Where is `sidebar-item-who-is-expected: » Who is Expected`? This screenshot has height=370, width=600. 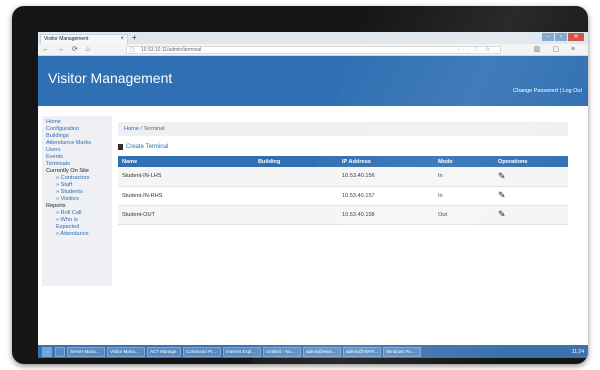 sidebar-item-who-is-expected: » Who is Expected is located at coordinates (66, 224).